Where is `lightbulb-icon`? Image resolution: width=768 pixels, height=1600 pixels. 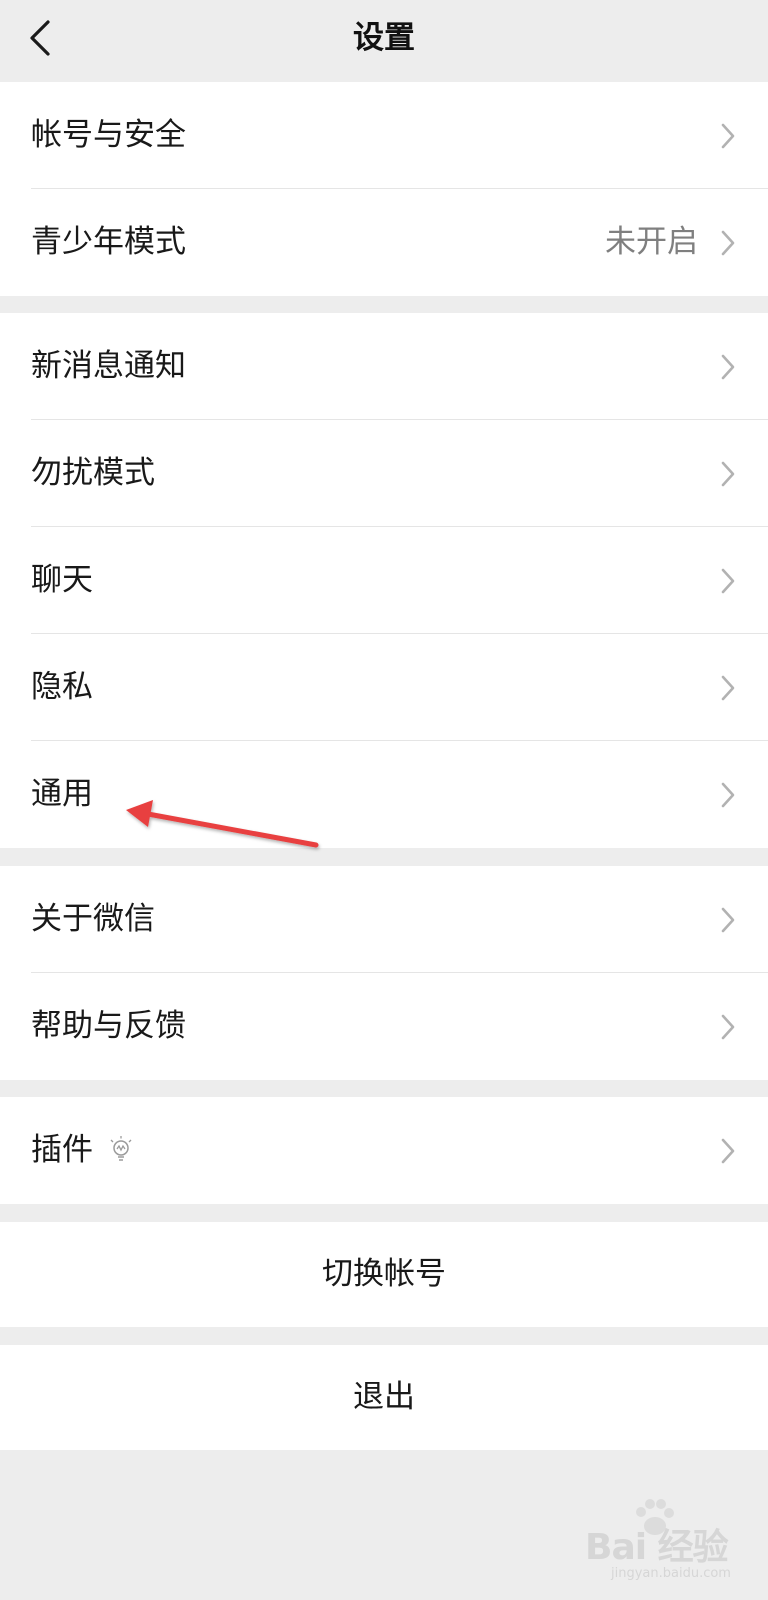 lightbulb-icon is located at coordinates (121, 1148).